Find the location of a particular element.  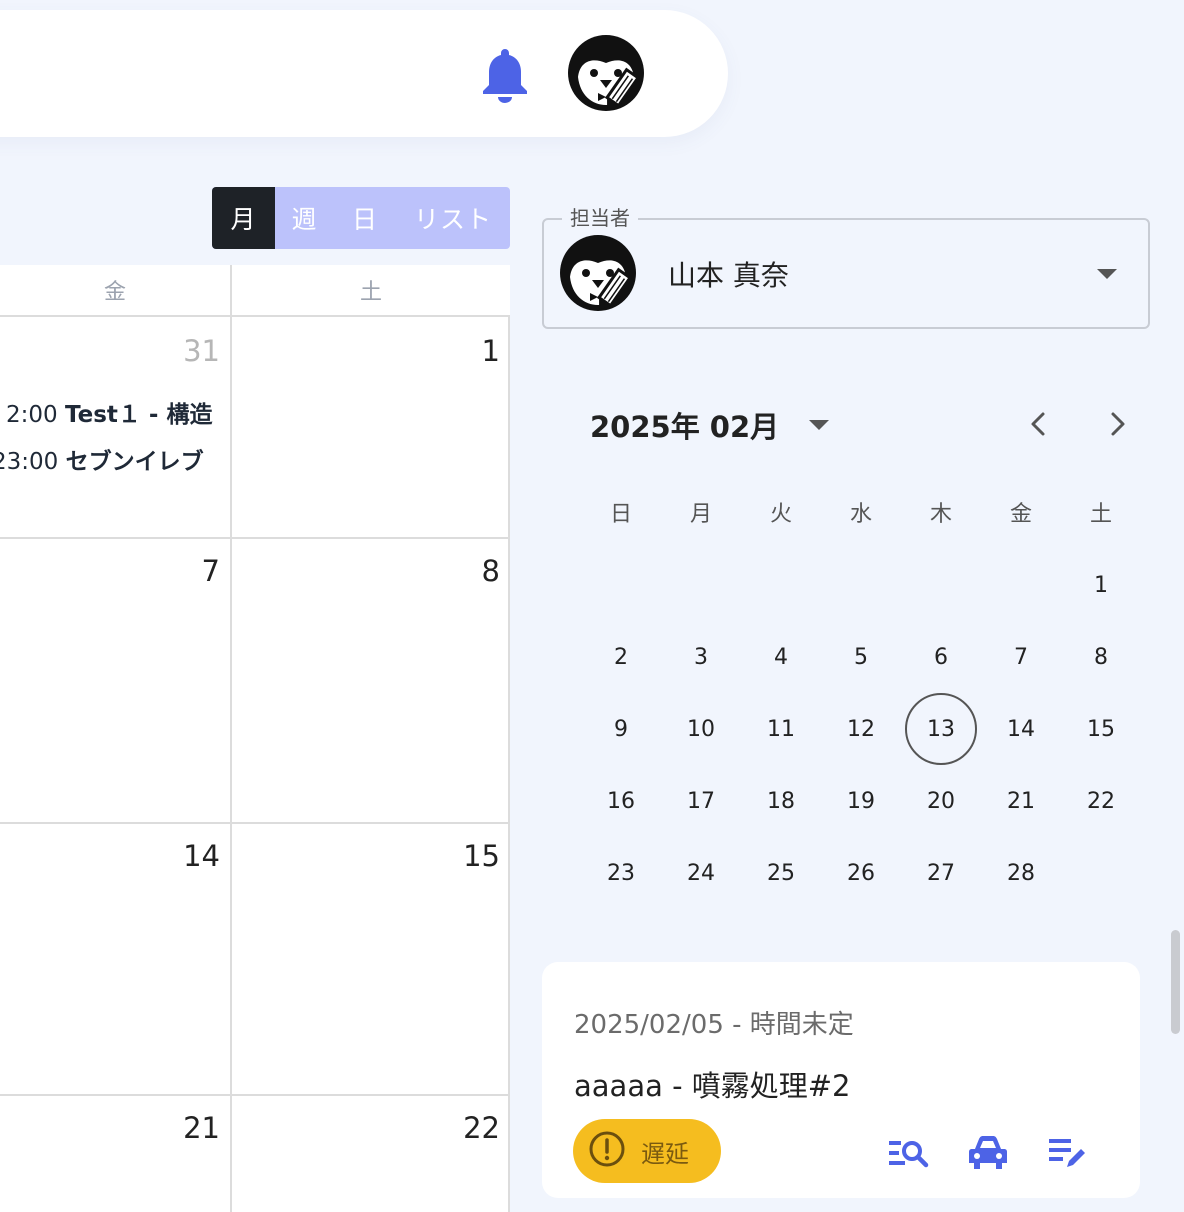

mini-calendar-day: 2 is located at coordinates (621, 657).